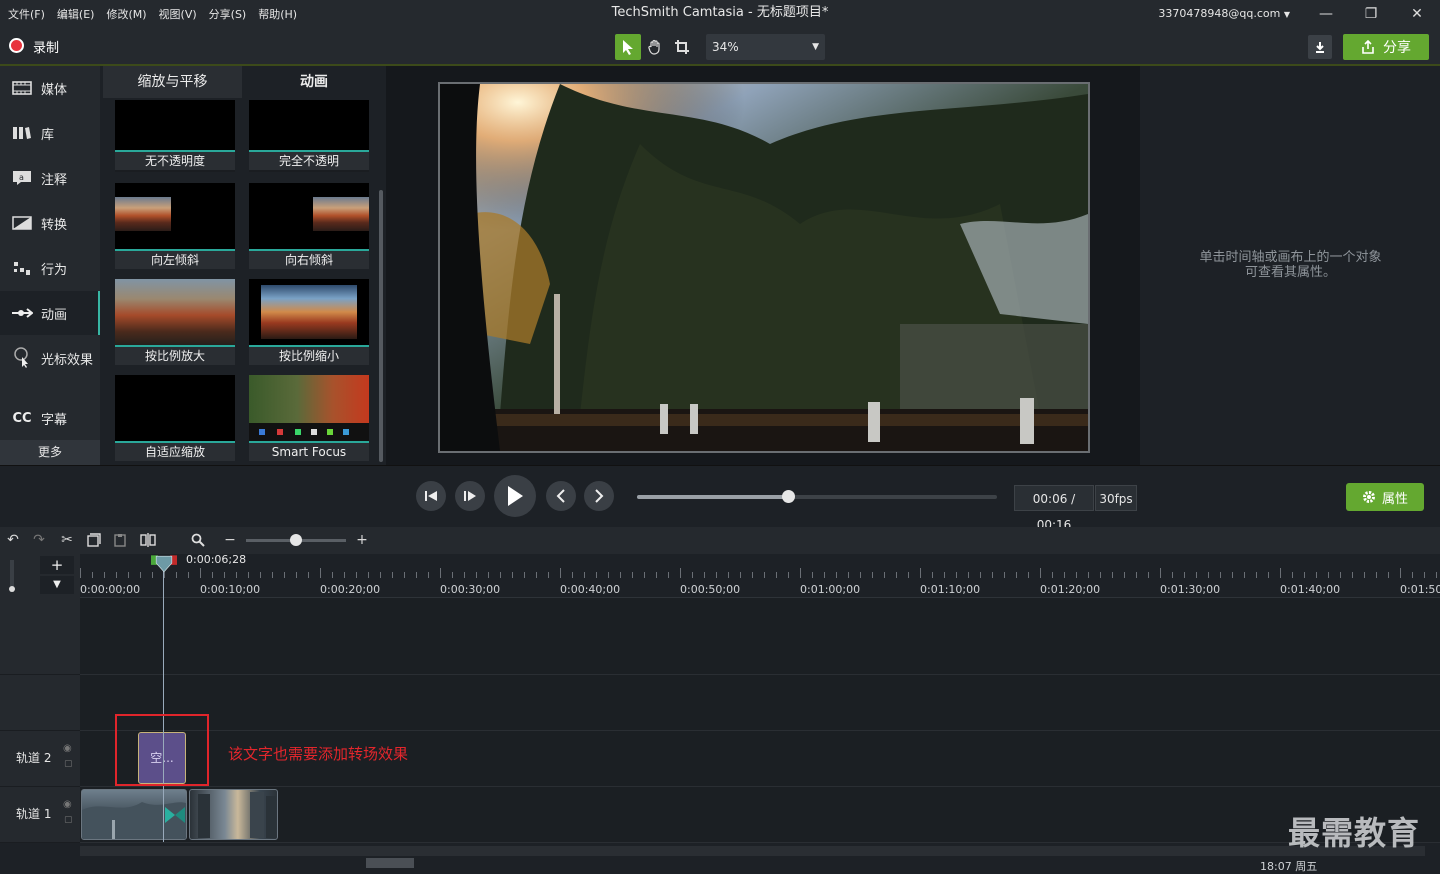 The width and height of the screenshot is (1440, 874). What do you see at coordinates (765, 47) in the screenshot?
I see `canvas-zoom-select: 34% ▼` at bounding box center [765, 47].